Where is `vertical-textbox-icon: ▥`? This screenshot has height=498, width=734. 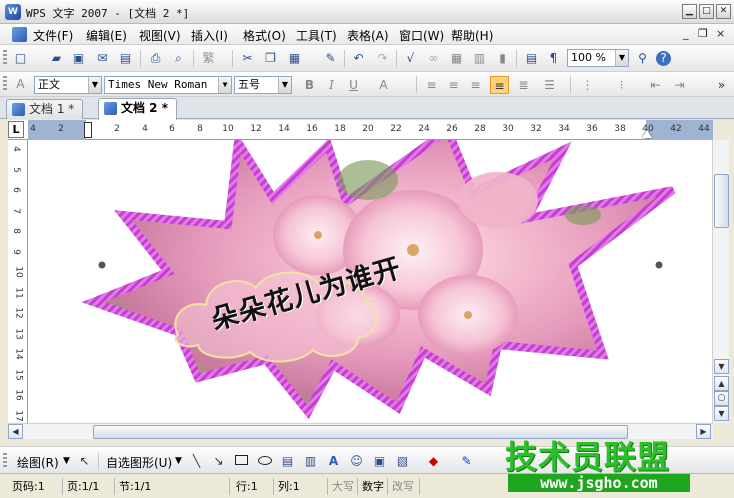
vertical-textbox-icon: ▥ is located at coordinates (310, 461).